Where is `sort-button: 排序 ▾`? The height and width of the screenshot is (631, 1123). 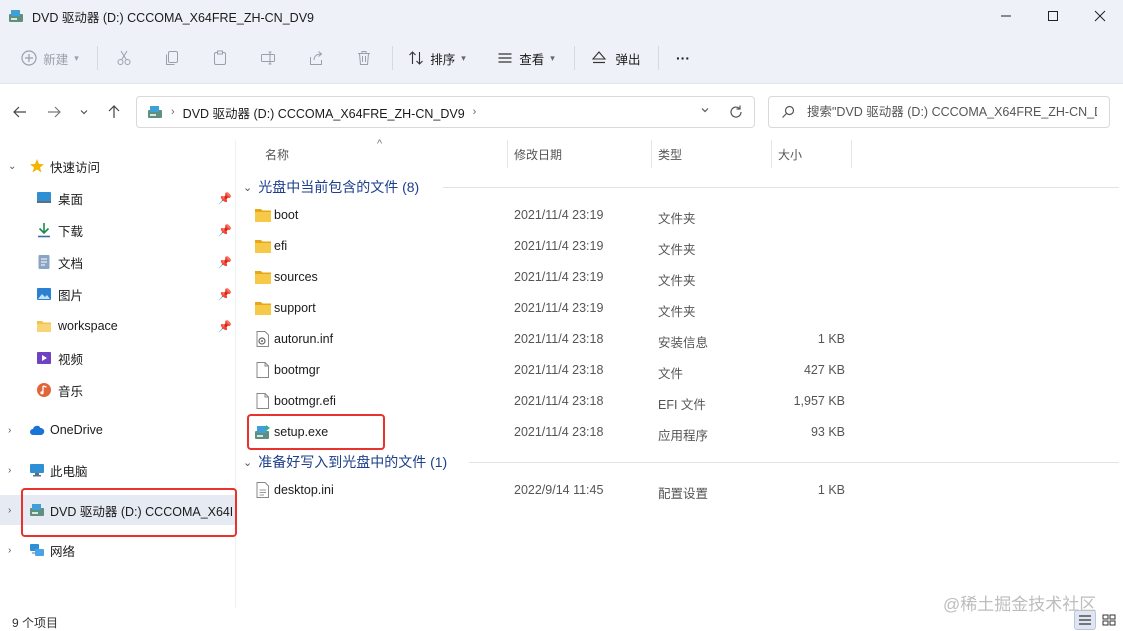
sort-button: 排序 ▾ is located at coordinates (437, 58).